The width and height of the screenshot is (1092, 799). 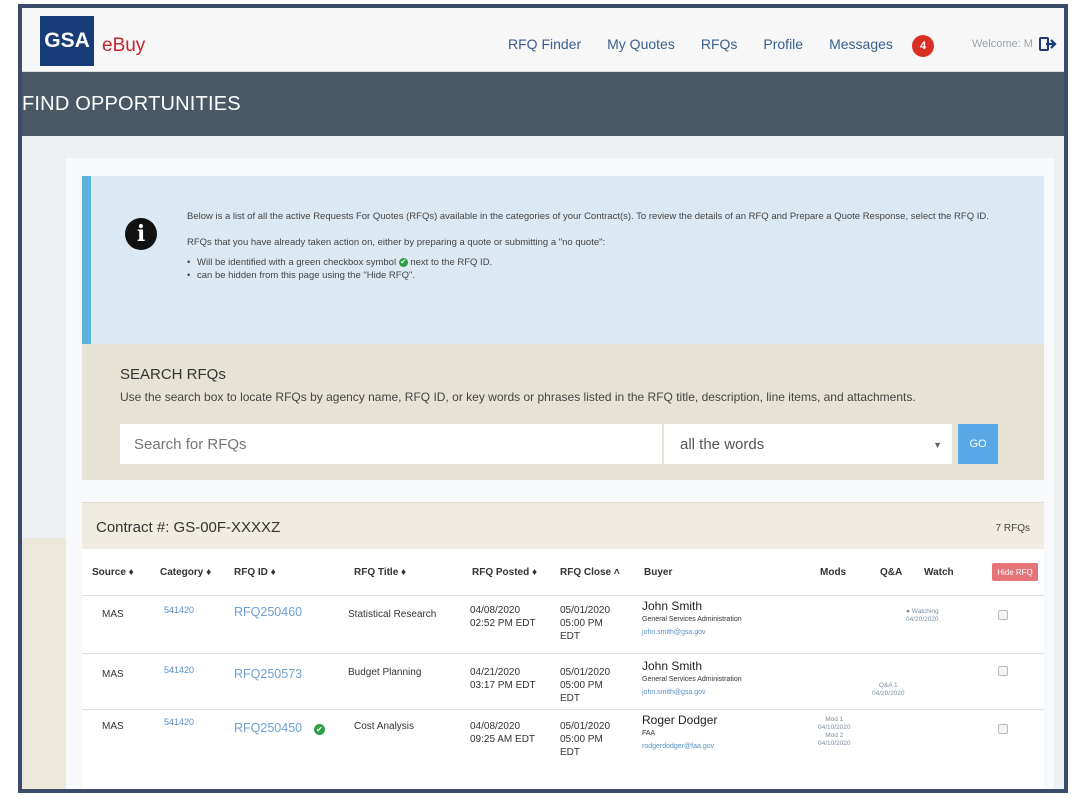 I want to click on qa-status: Q&A 1 04/20/2020, so click(x=888, y=690).